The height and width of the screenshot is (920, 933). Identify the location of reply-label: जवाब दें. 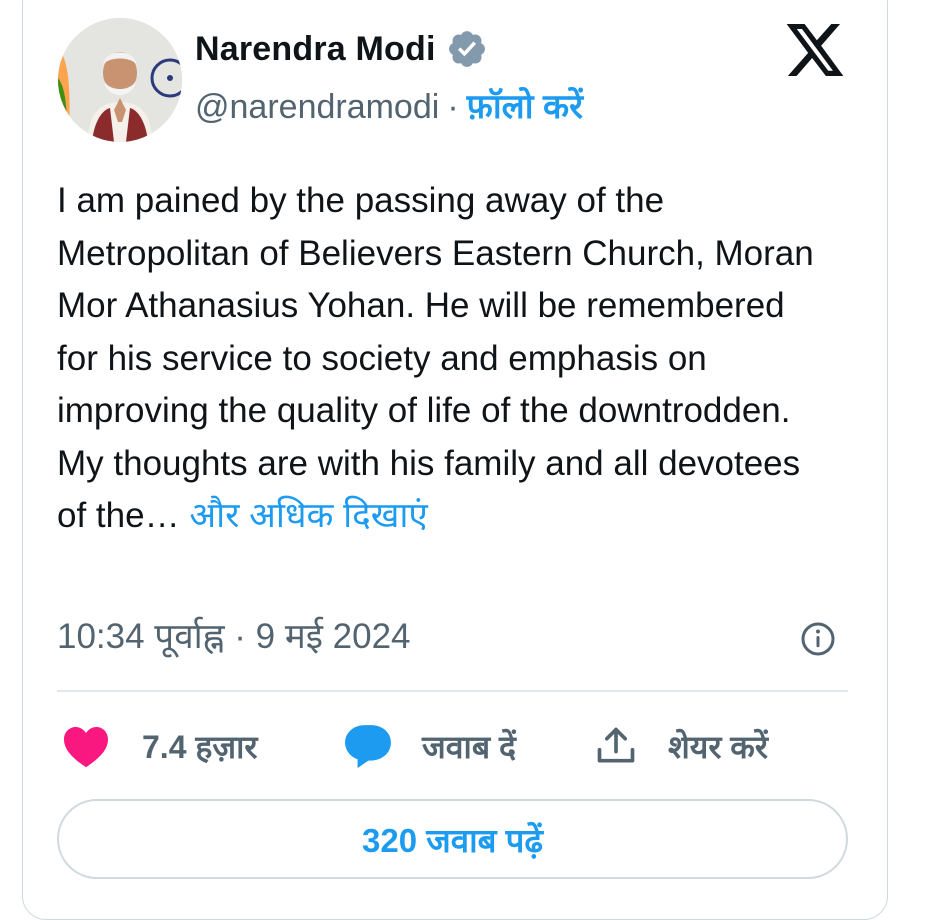
(469, 746).